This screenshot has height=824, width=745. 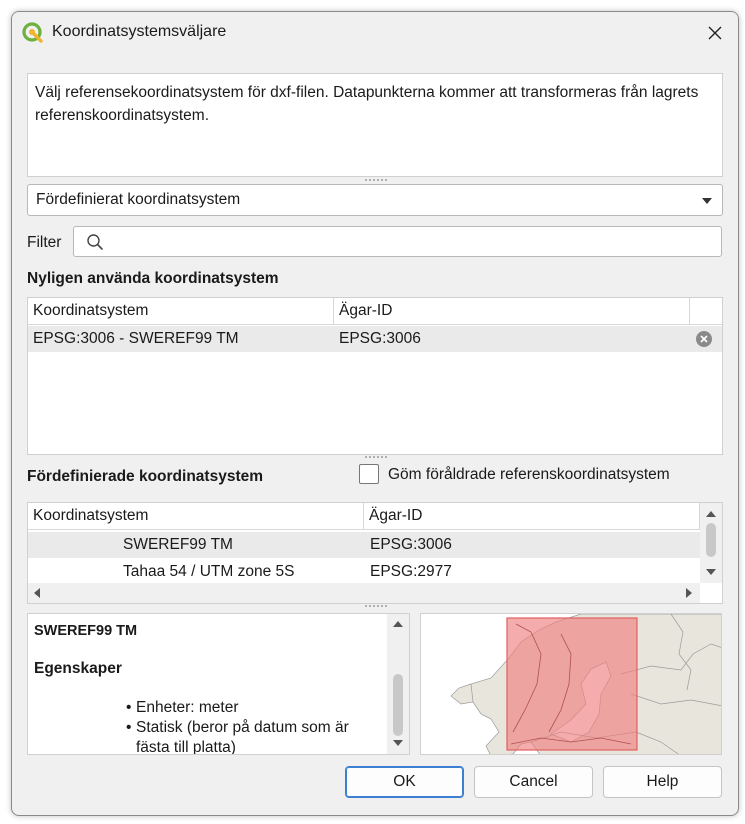 I want to click on window-title: Koordinatsystemsväljare, so click(x=139, y=31).